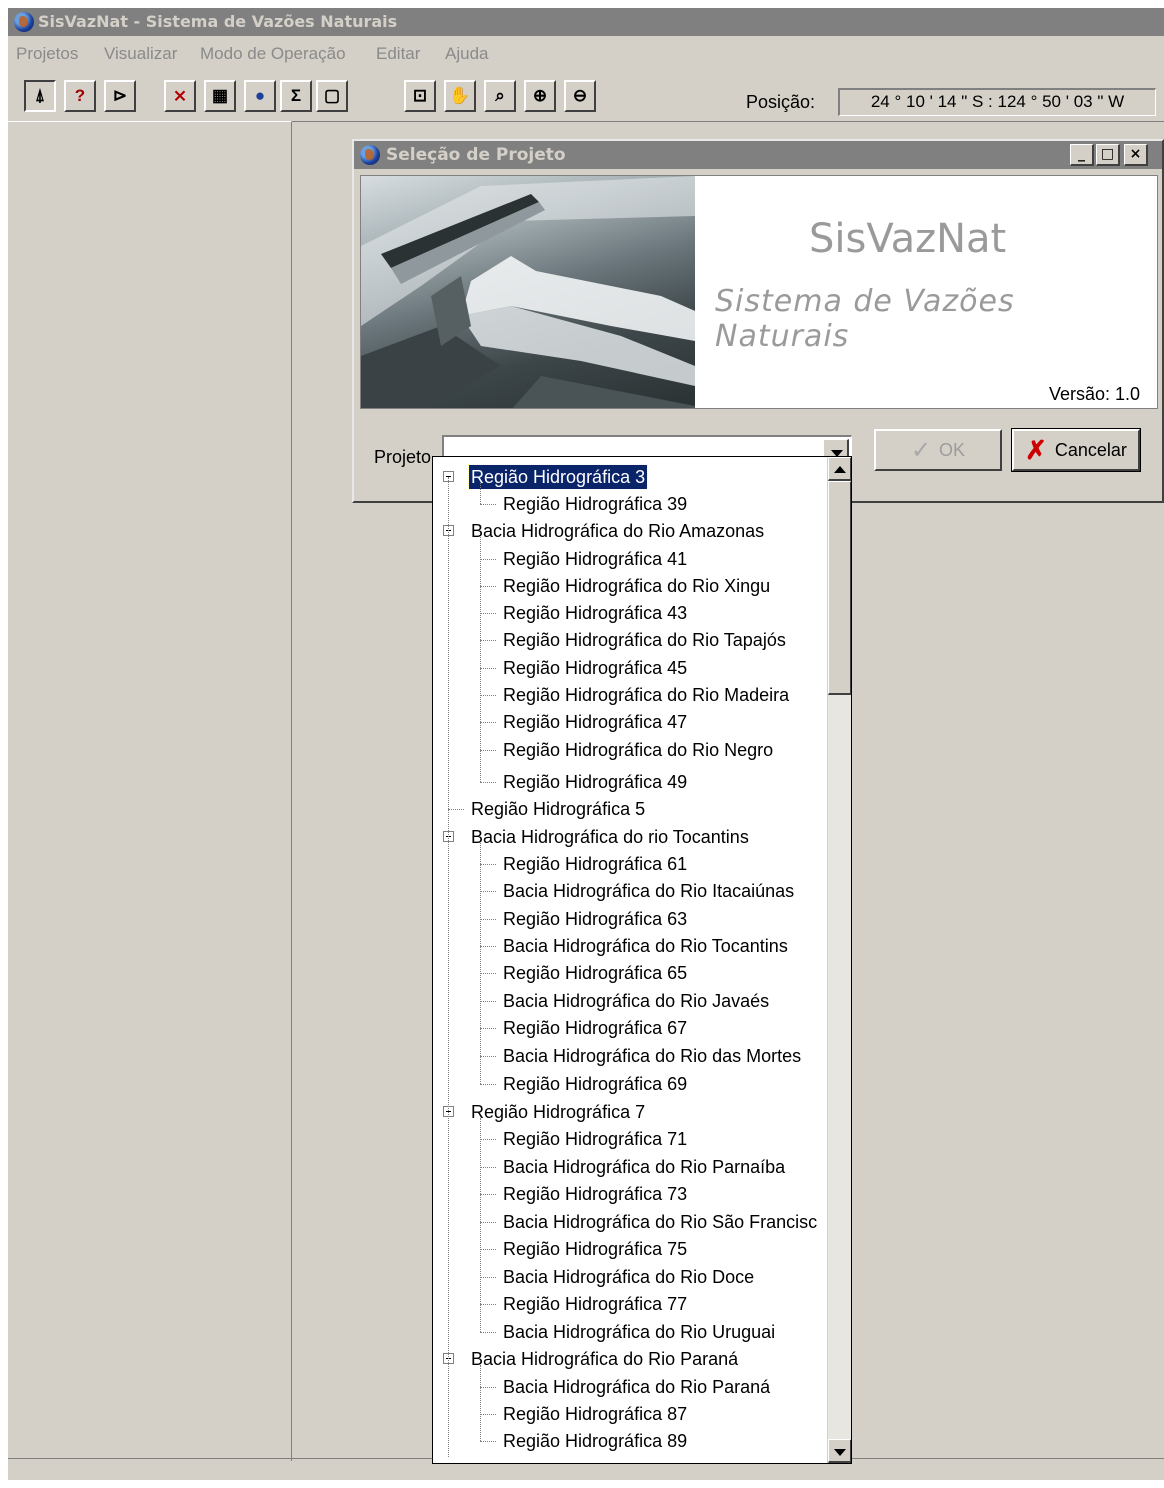 The height and width of the screenshot is (1488, 1164). I want to click on tree-child-node: Região Hidrográfica 89, so click(666, 1441).